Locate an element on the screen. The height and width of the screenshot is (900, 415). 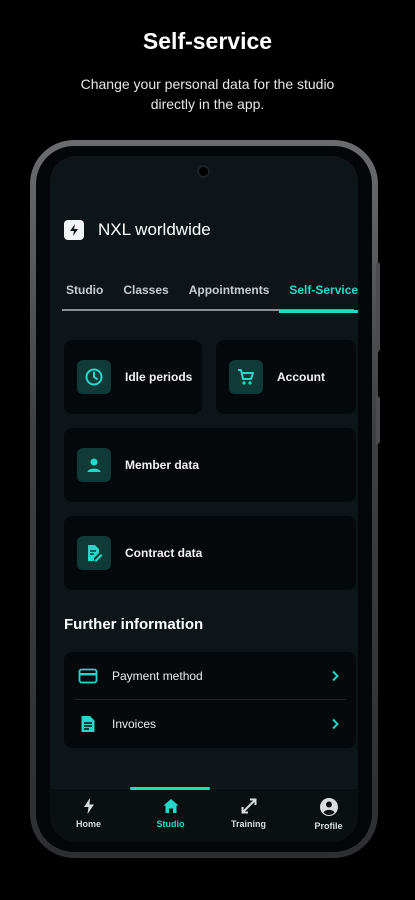
account-label: Account is located at coordinates (301, 377).